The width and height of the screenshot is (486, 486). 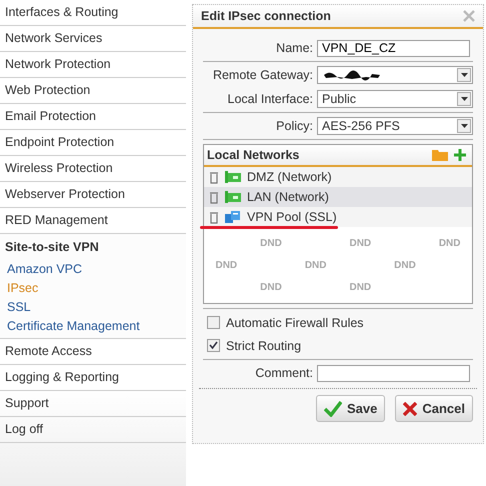 What do you see at coordinates (434, 408) in the screenshot?
I see `cancel-button: Cancel` at bounding box center [434, 408].